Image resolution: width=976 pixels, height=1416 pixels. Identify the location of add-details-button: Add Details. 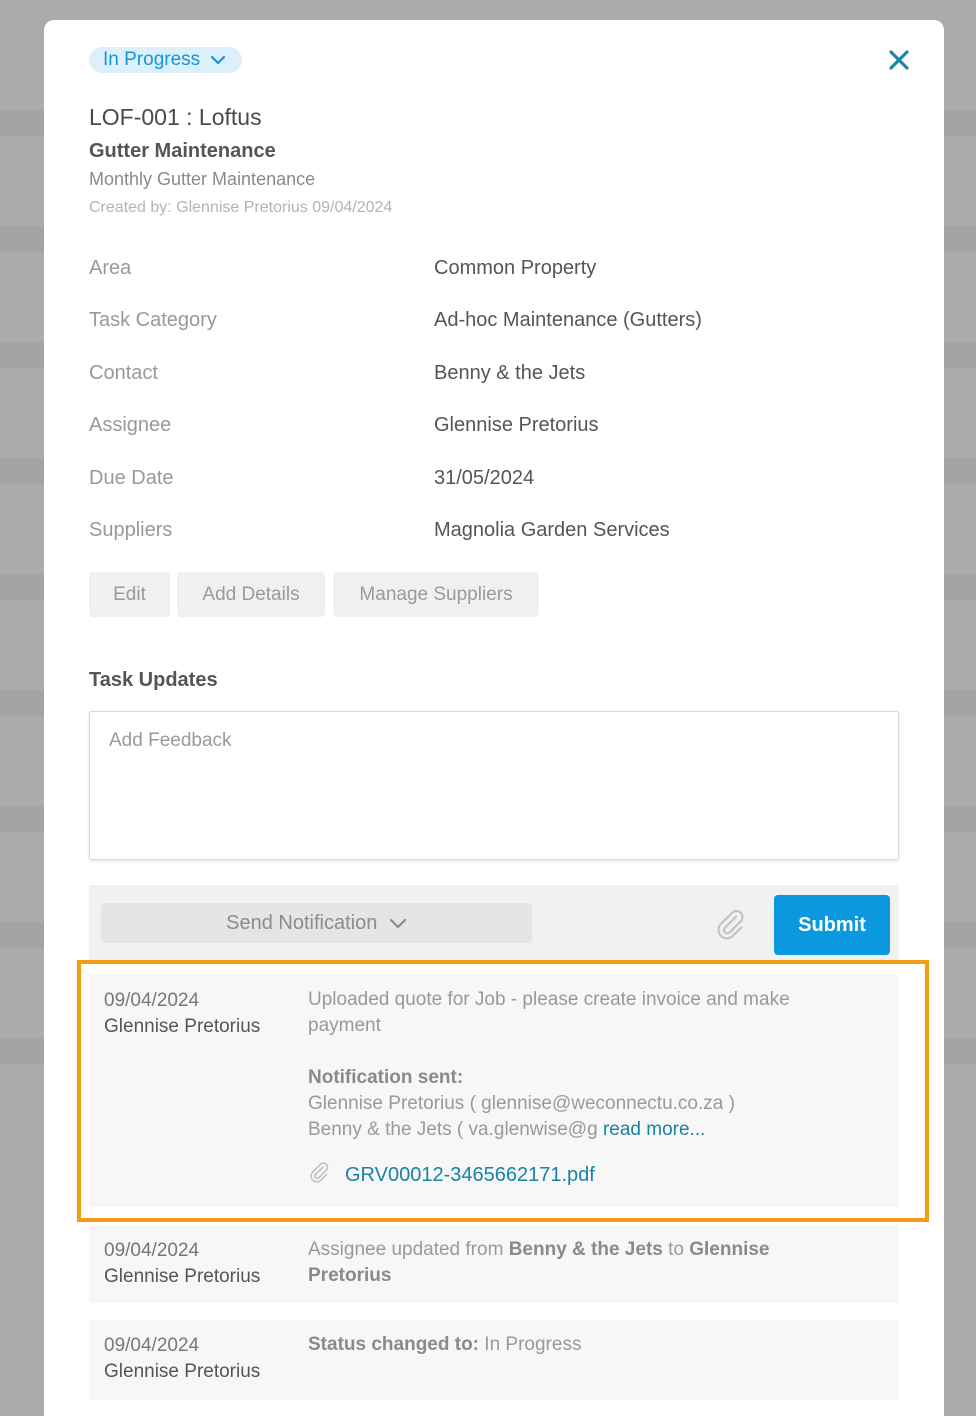
(251, 594).